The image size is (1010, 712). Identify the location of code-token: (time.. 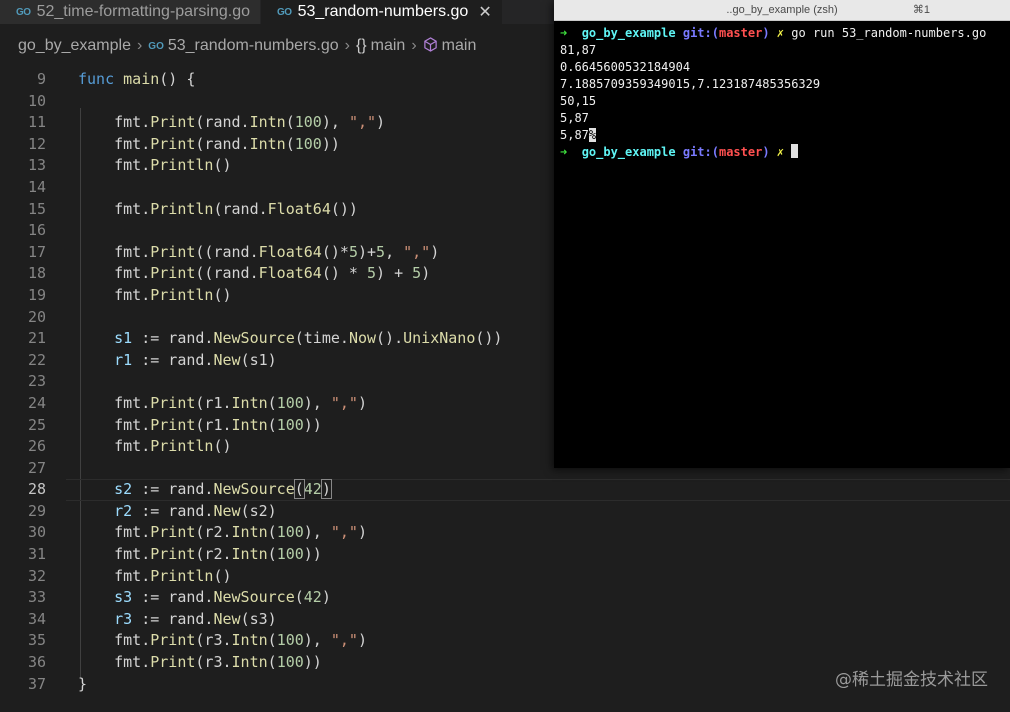
(321, 338).